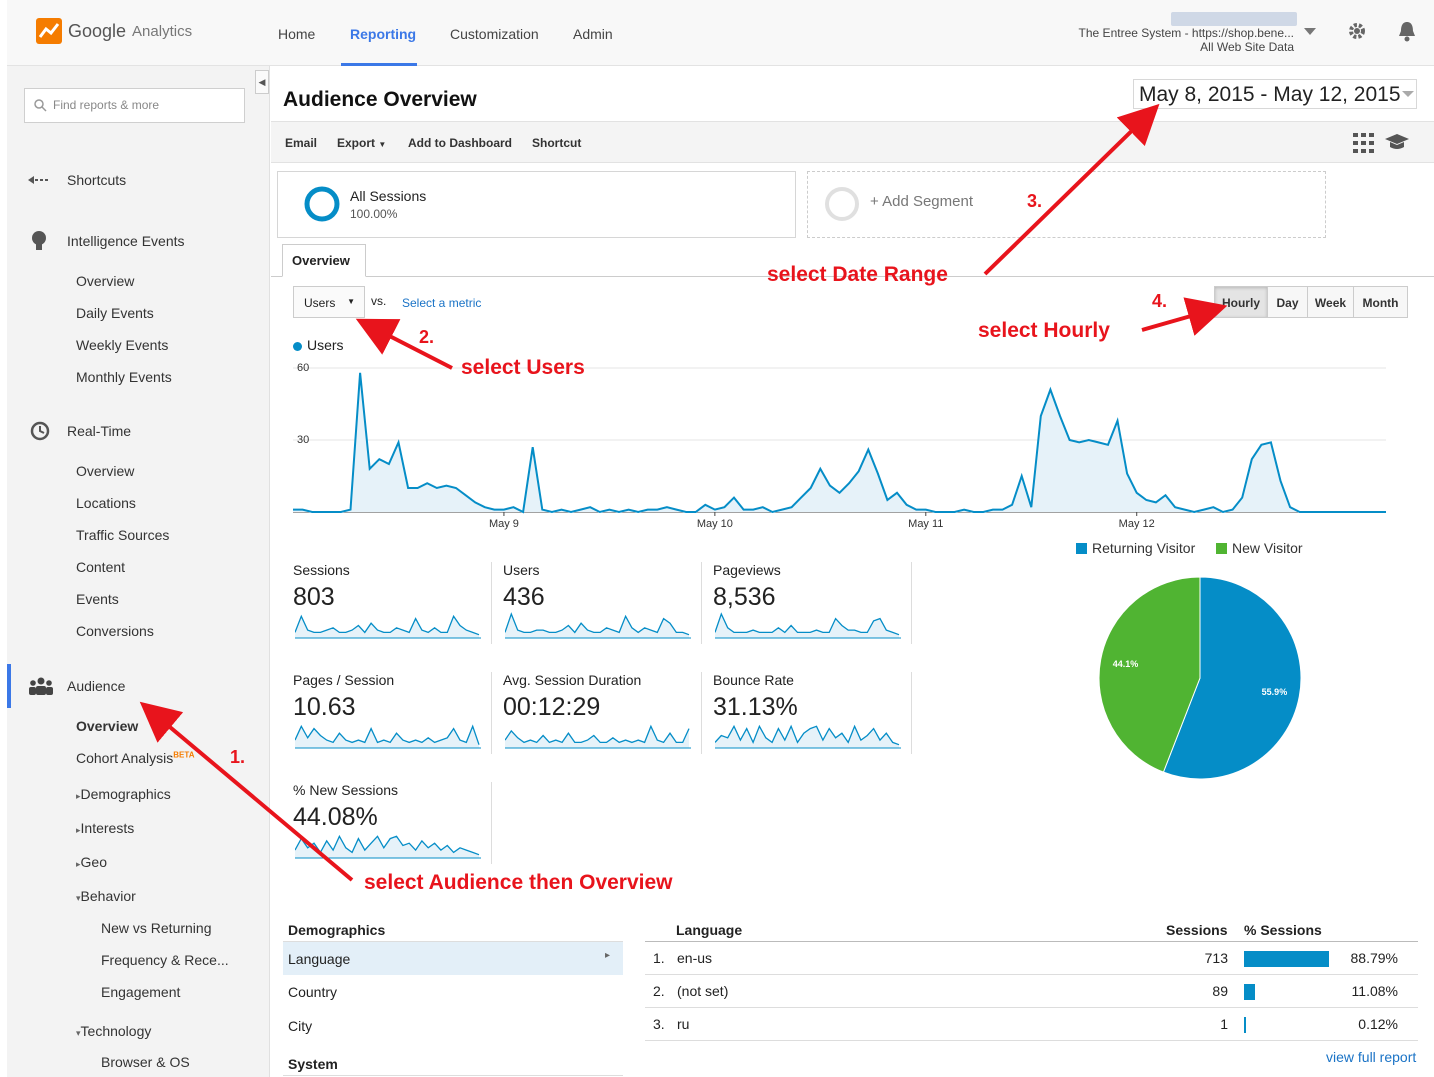  I want to click on annotation-text-4: select Hourly, so click(1044, 330).